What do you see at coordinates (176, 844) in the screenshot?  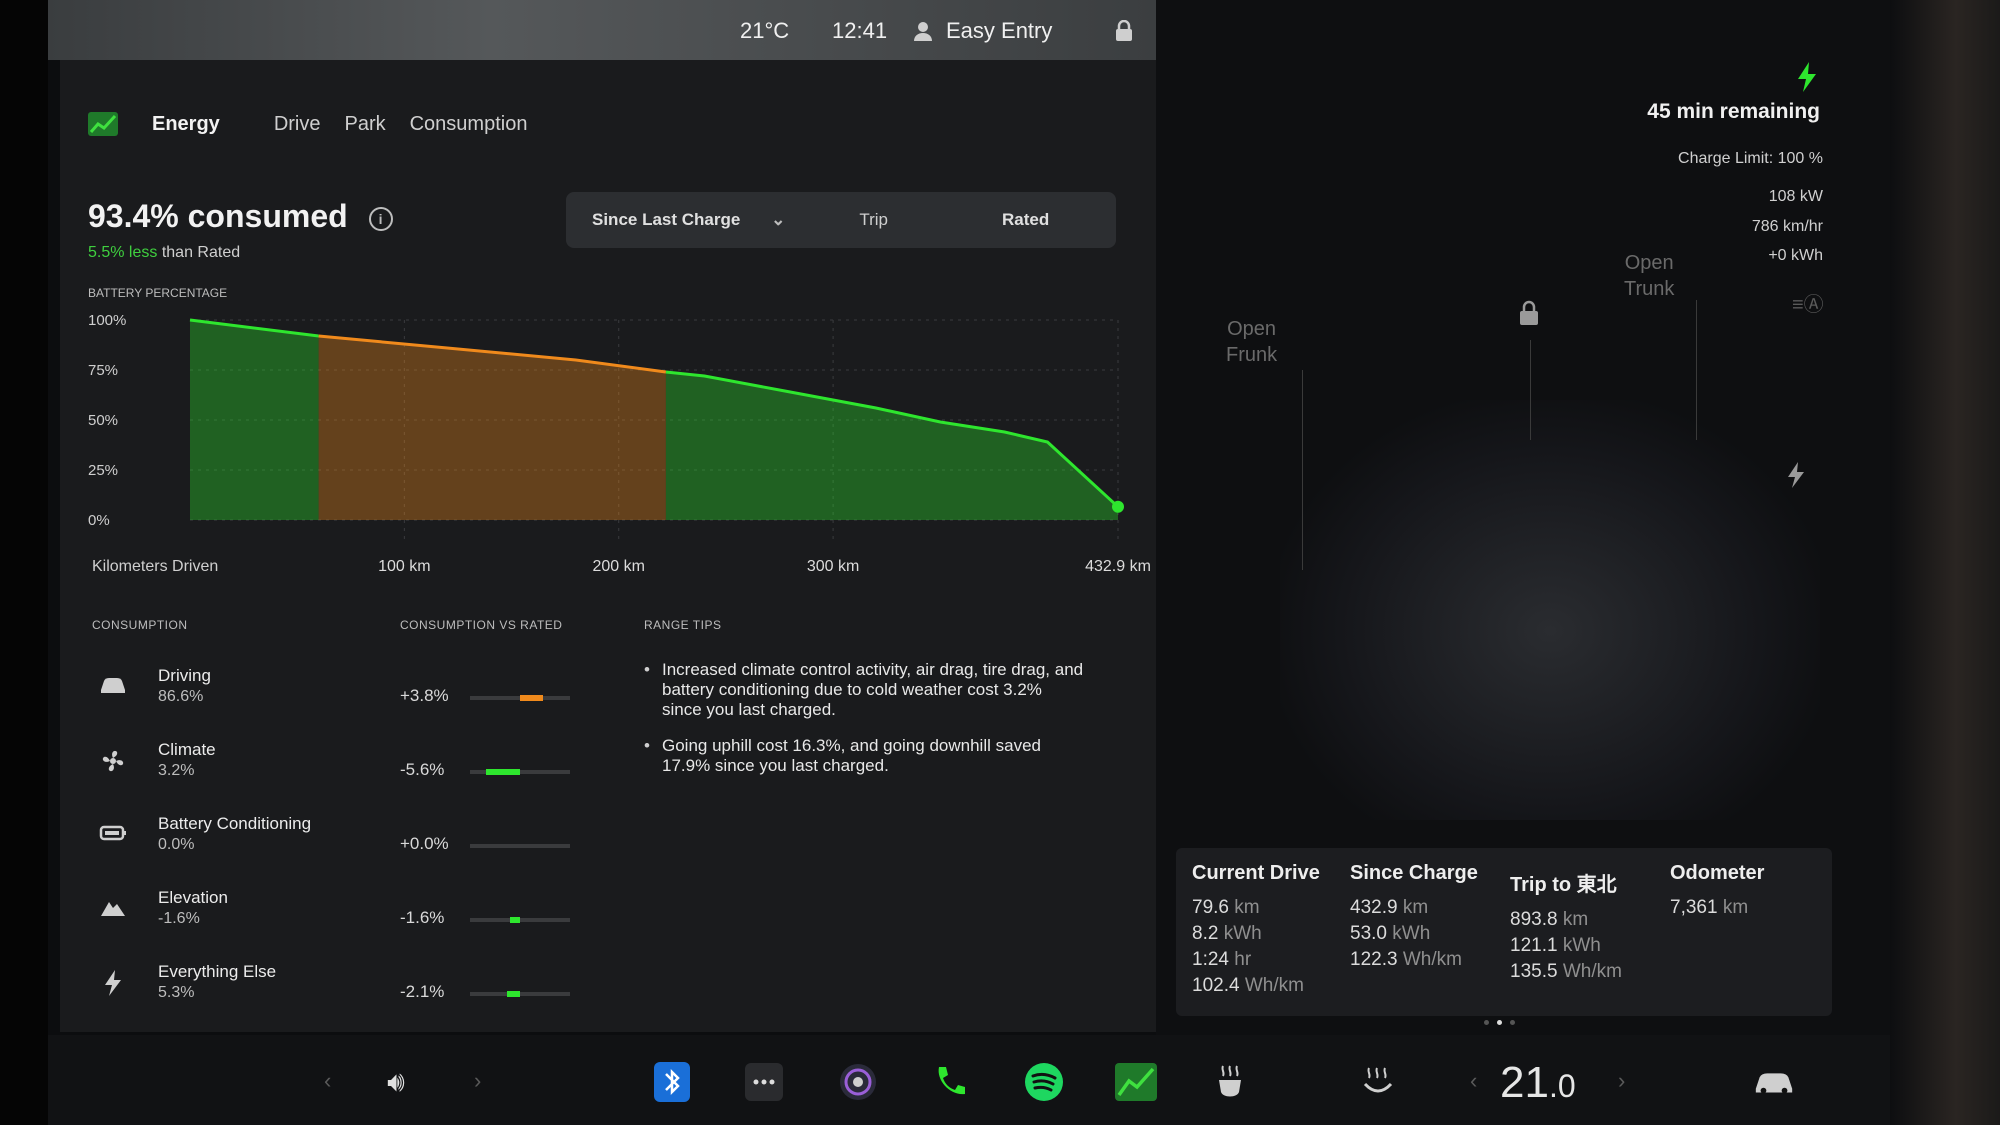 I see `consumption-item-percent: 0.0%` at bounding box center [176, 844].